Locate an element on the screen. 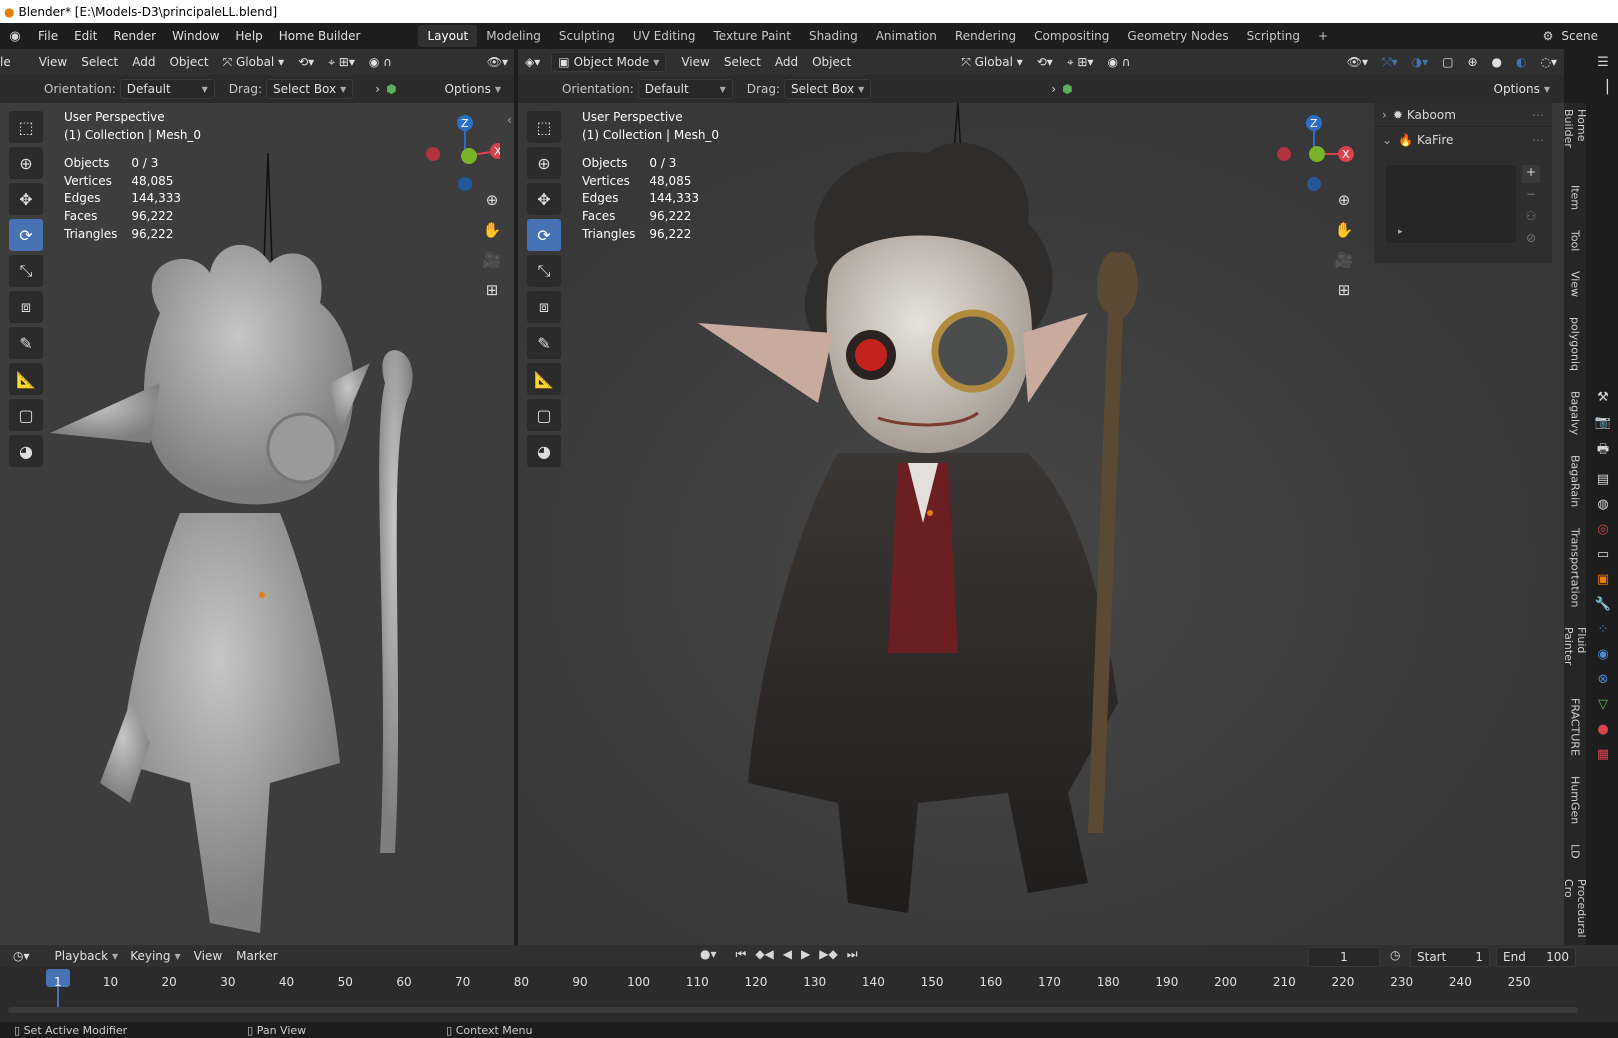  shading-solid-icon: ● is located at coordinates (1497, 62).